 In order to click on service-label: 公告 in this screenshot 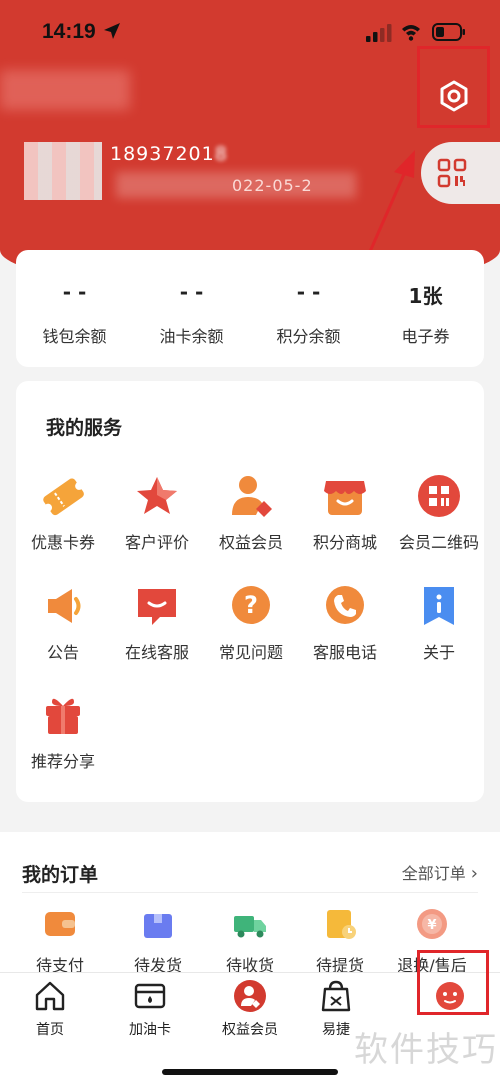, I will do `click(62, 652)`.